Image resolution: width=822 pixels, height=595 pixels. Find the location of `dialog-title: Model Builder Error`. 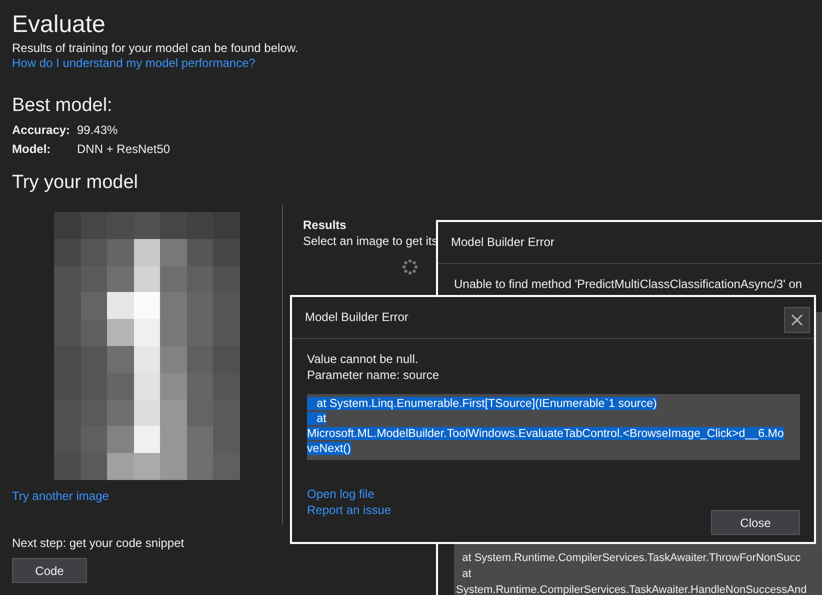

dialog-title: Model Builder Error is located at coordinates (630, 243).